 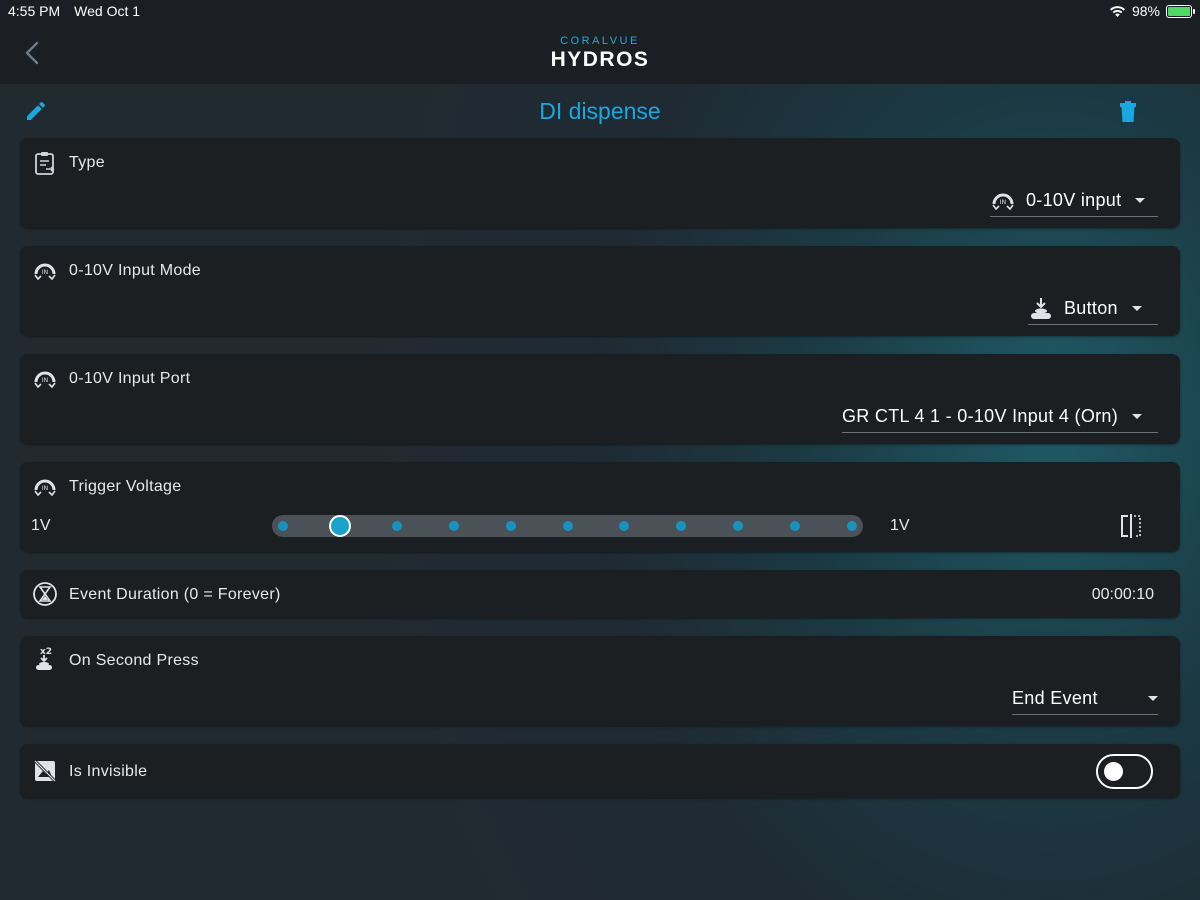 I want to click on double-press-icon: x2, so click(x=44, y=658).